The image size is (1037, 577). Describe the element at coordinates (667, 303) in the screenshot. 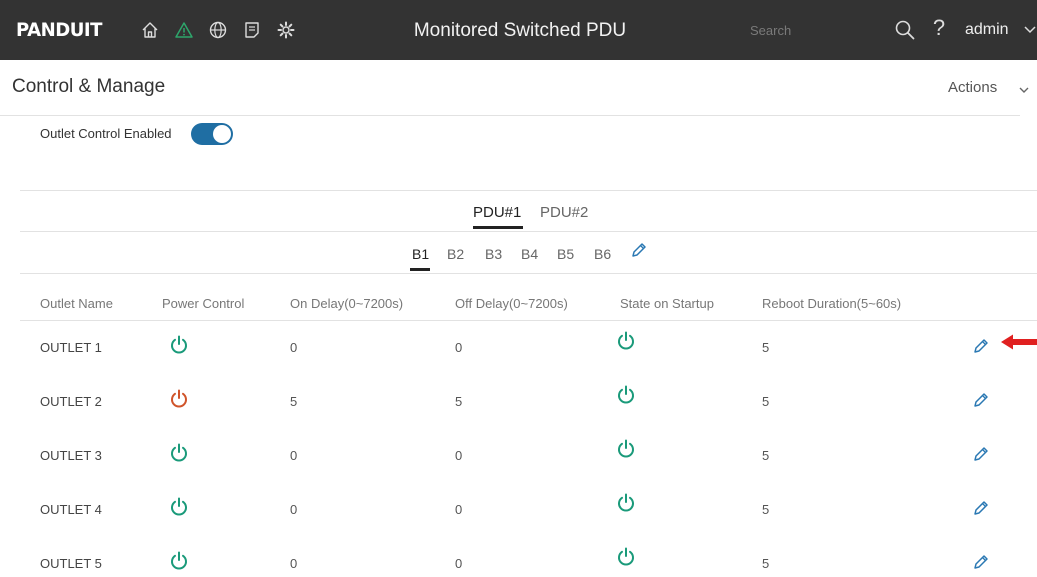

I see `column-header: State on Startup` at that location.